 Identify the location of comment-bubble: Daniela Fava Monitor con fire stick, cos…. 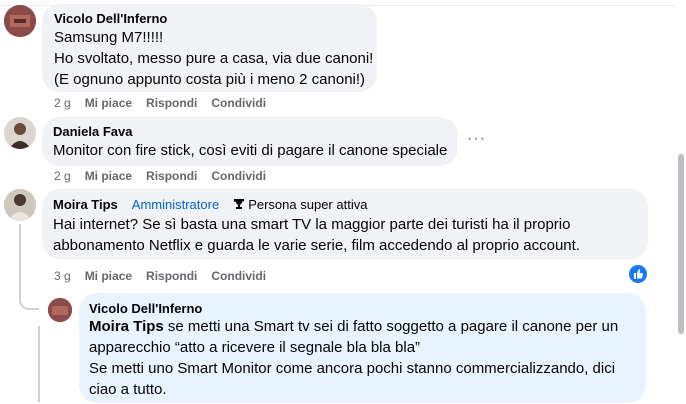
(250, 141).